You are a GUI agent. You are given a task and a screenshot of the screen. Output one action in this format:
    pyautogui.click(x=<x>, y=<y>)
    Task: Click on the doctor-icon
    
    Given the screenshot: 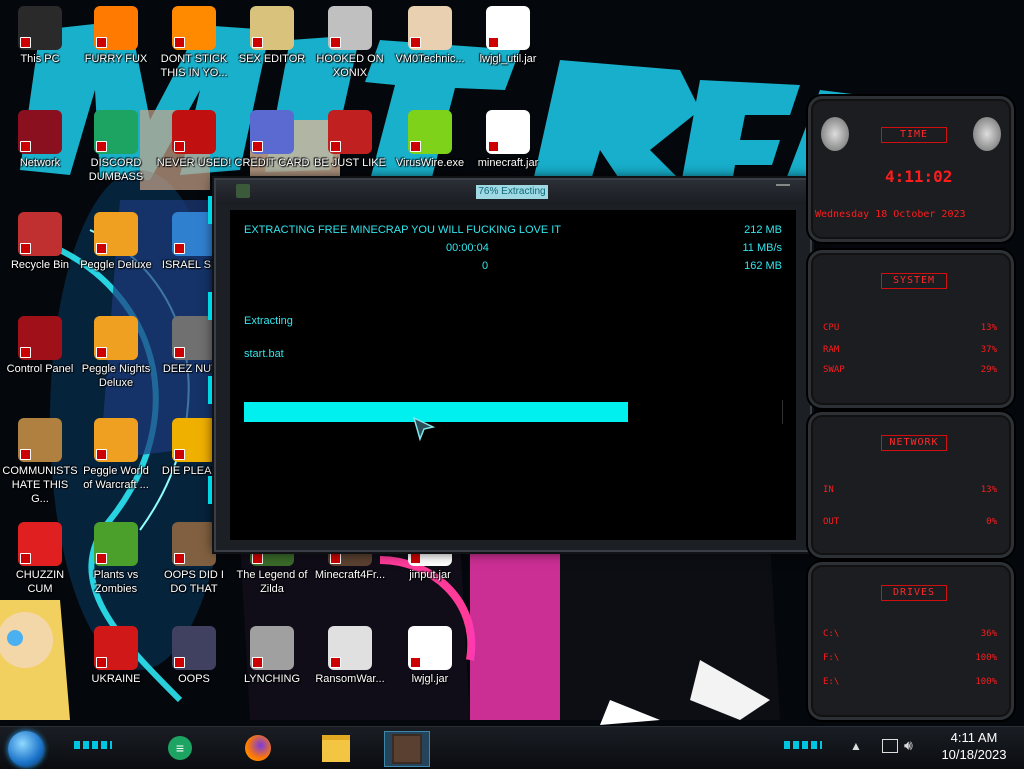 What is the action you would take?
    pyautogui.click(x=430, y=28)
    